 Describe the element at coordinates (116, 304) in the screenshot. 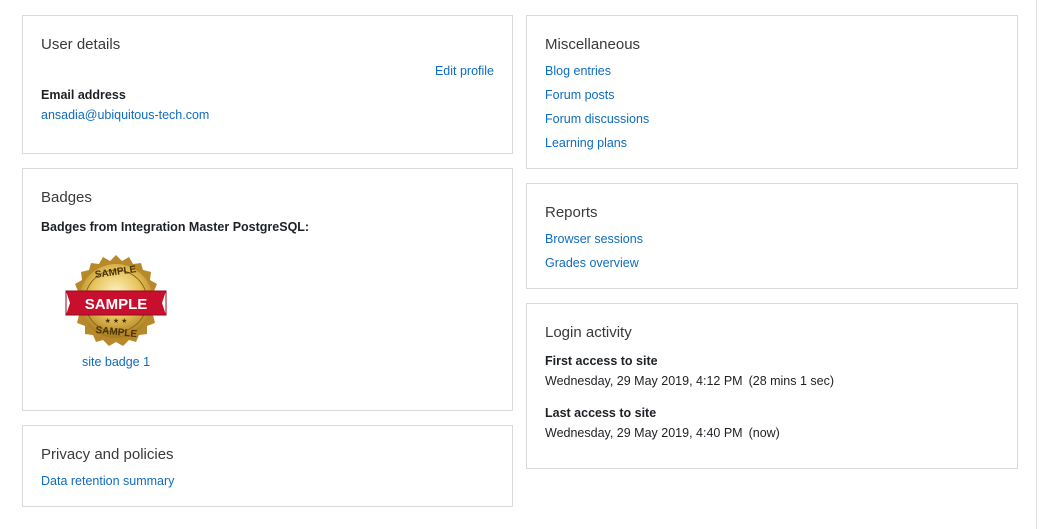

I see `badge-image-text-banner: SAMPLE` at that location.